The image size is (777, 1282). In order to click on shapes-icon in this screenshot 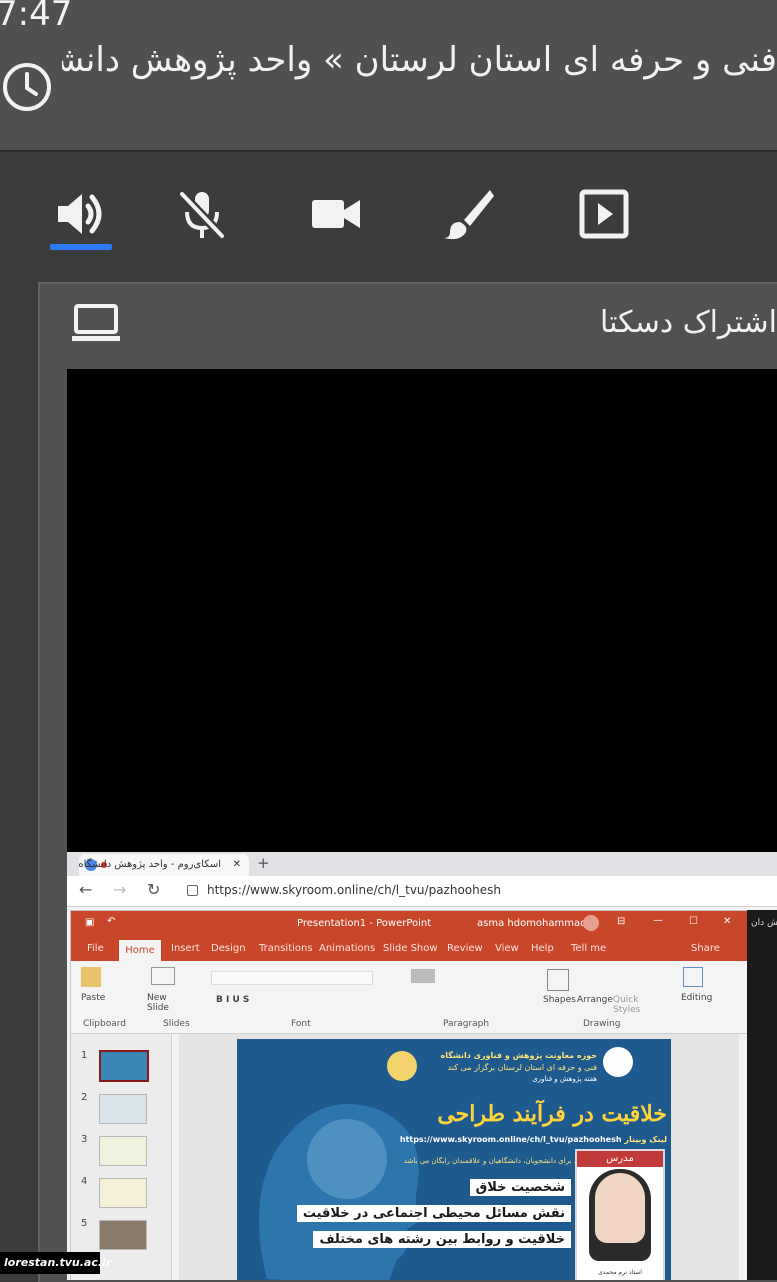, I will do `click(558, 980)`.